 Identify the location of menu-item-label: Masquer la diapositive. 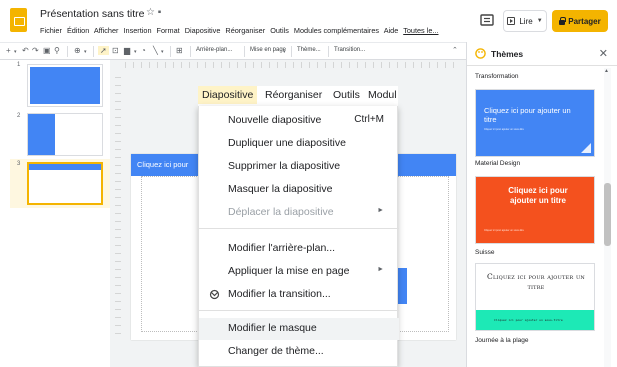
(280, 189).